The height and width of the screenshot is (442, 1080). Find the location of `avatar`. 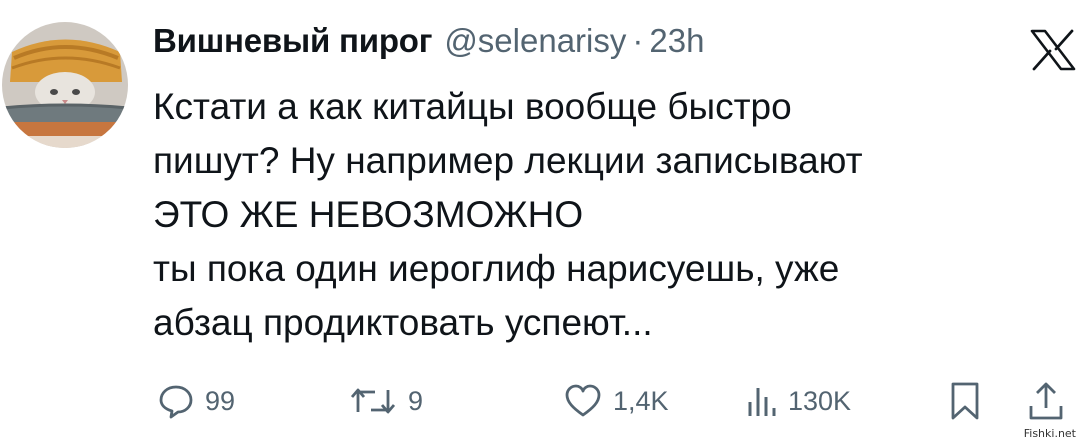

avatar is located at coordinates (65, 85).